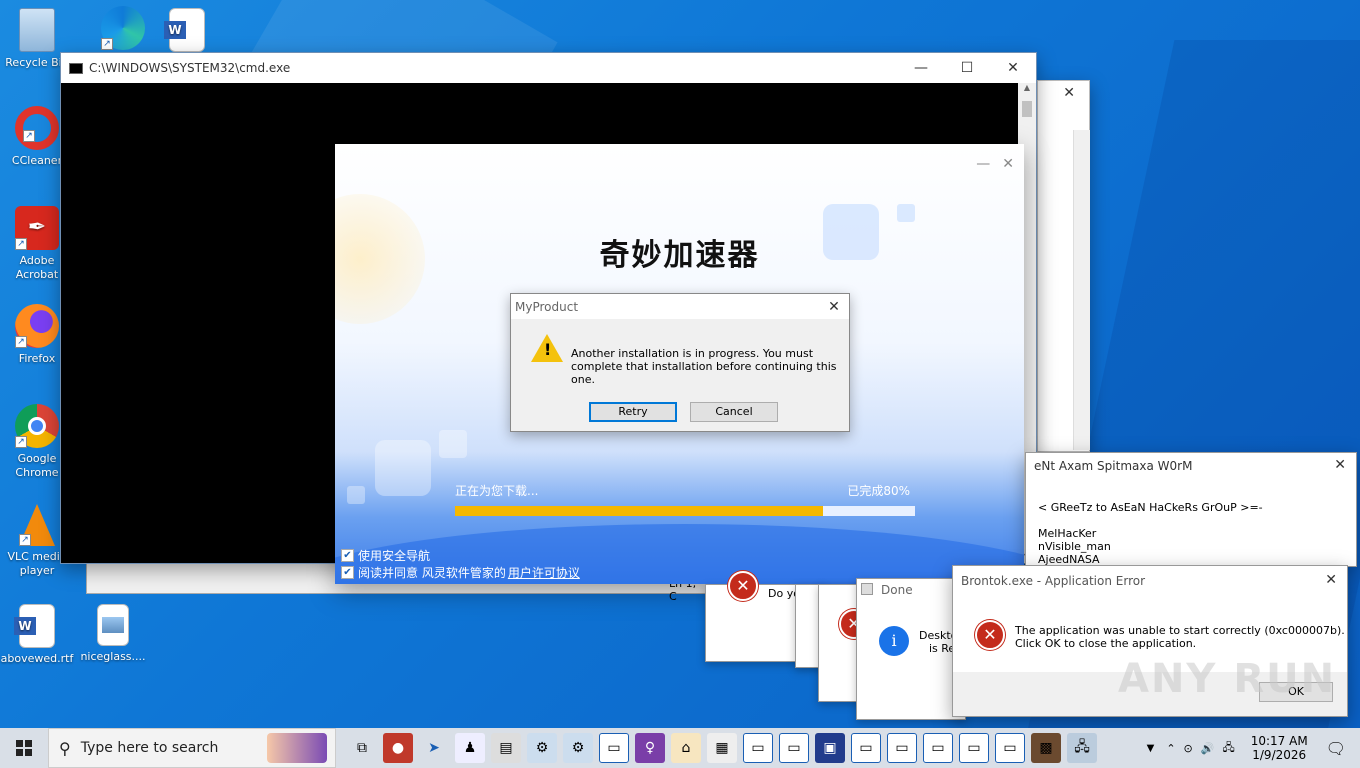 The height and width of the screenshot is (768, 1360). I want to click on cancel-button: Cancel, so click(734, 412).